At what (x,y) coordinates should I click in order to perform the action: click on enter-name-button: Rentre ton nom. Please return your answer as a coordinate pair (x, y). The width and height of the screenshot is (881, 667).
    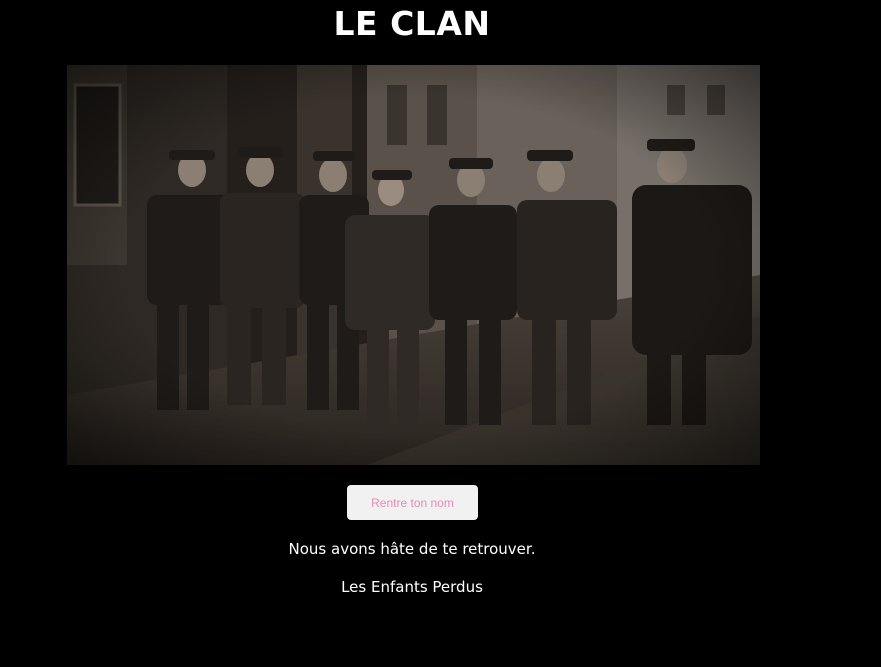
    Looking at the image, I should click on (412, 502).